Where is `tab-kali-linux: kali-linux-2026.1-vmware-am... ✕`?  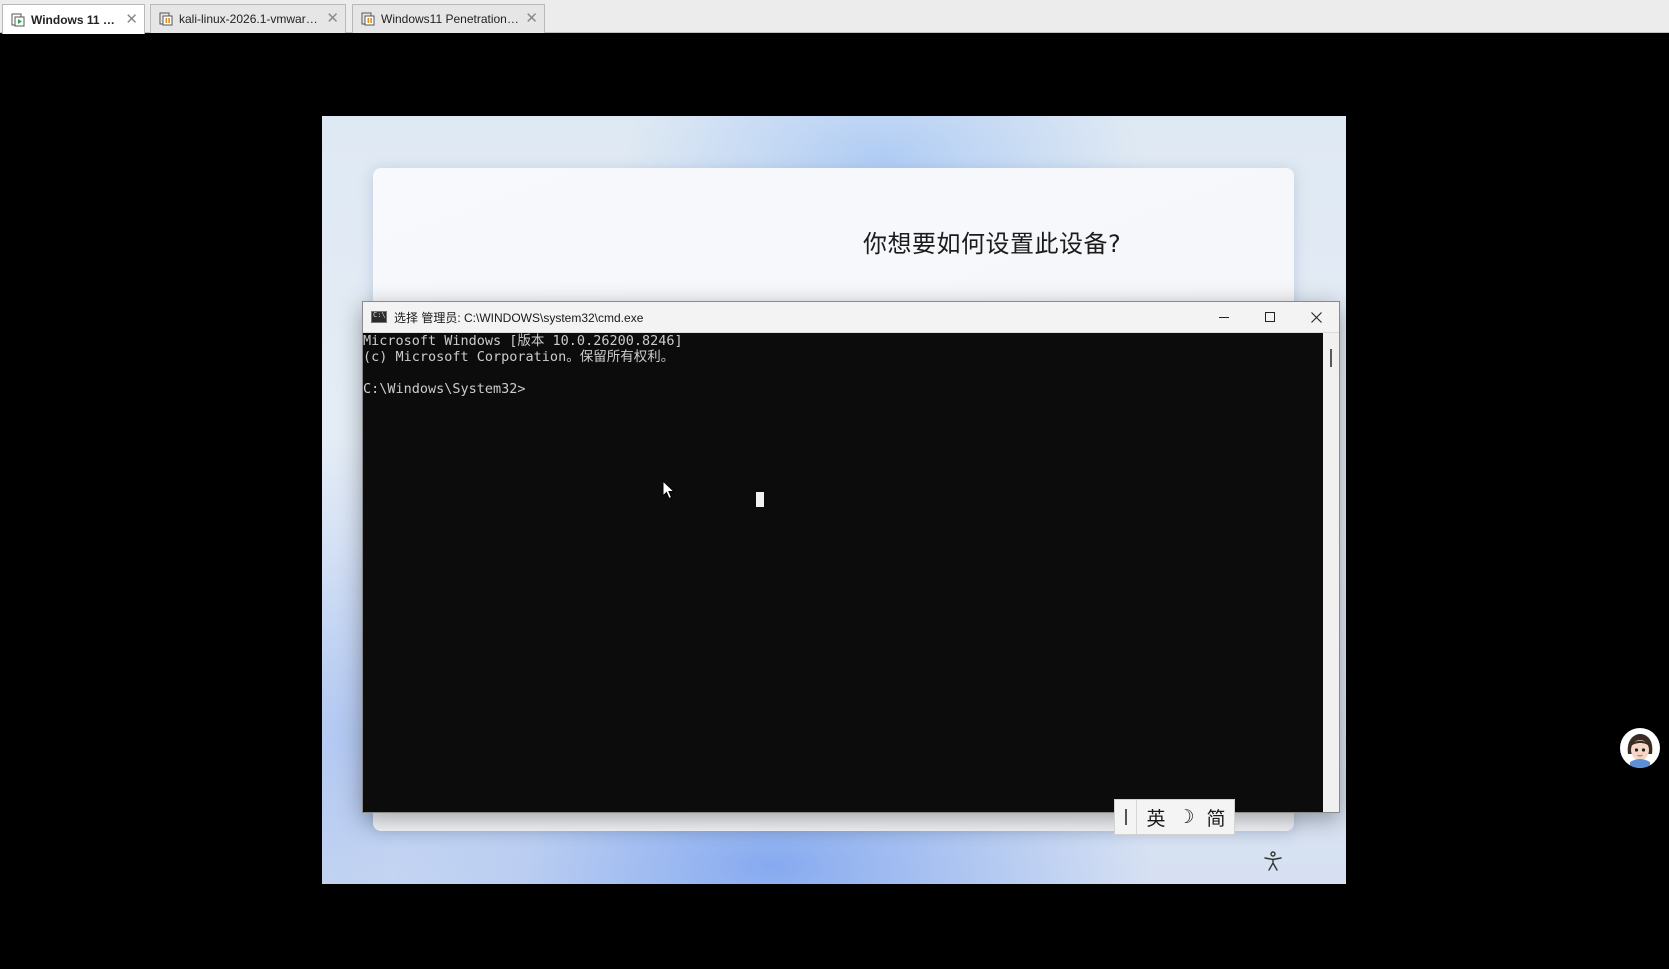
tab-kali-linux: kali-linux-2026.1-vmware-am... ✕ is located at coordinates (248, 18).